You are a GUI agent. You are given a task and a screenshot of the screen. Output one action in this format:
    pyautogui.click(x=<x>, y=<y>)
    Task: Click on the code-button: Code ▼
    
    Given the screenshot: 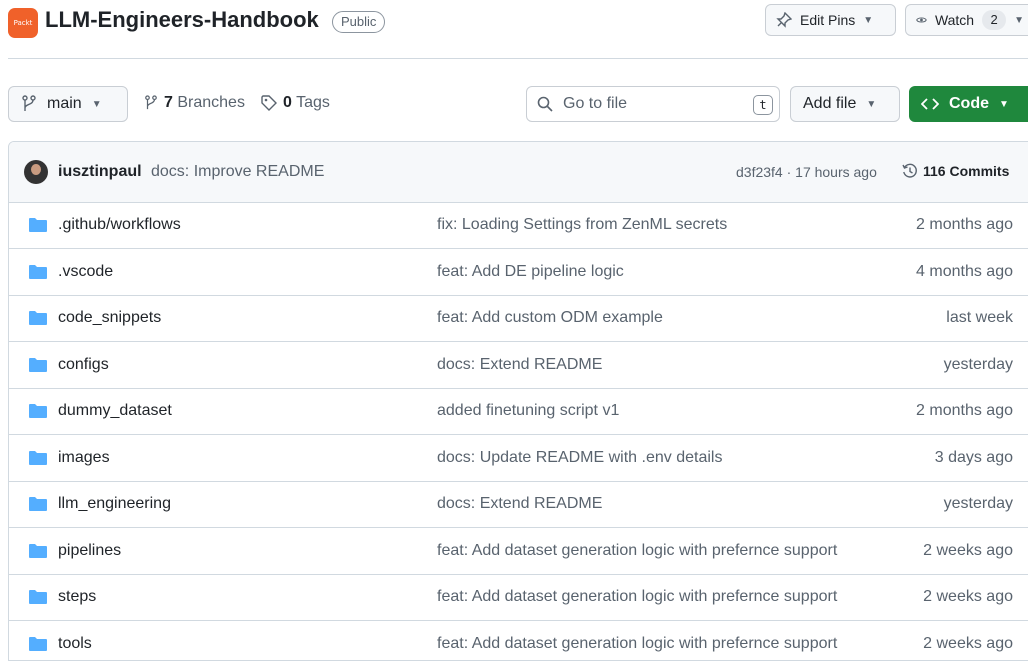 What is the action you would take?
    pyautogui.click(x=968, y=104)
    